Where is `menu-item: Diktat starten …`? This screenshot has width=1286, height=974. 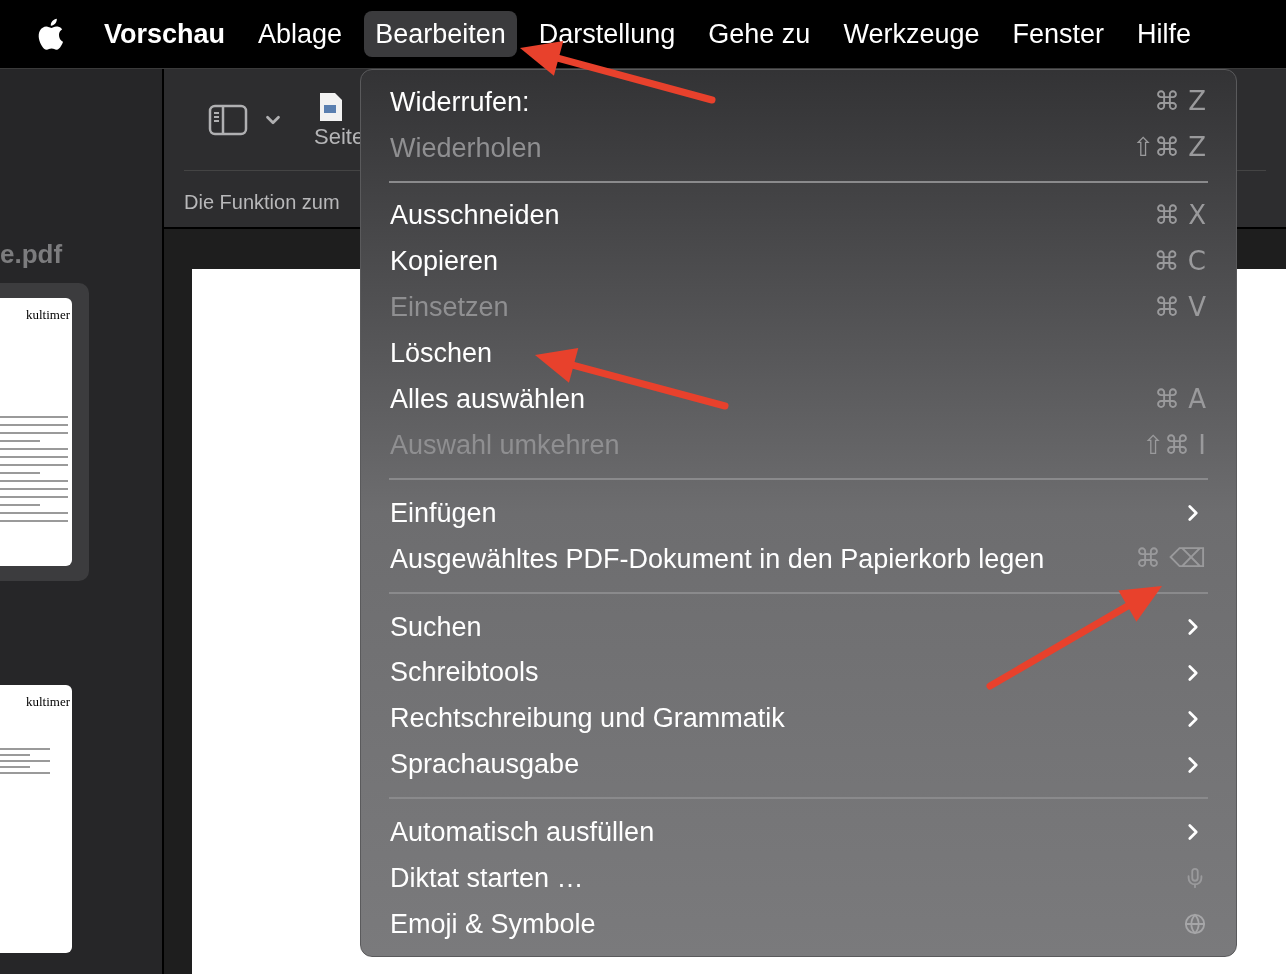
menu-item: Diktat starten … is located at coordinates (798, 878).